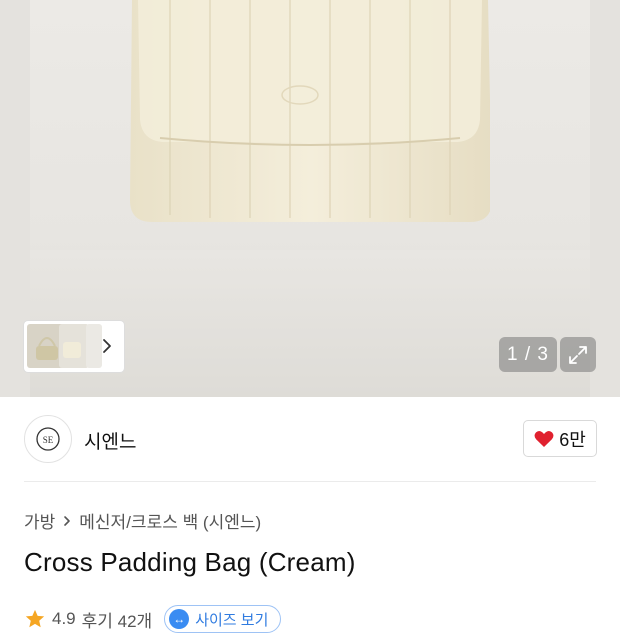 The image size is (620, 633). What do you see at coordinates (110, 440) in the screenshot?
I see `brand-name: 시엔느` at bounding box center [110, 440].